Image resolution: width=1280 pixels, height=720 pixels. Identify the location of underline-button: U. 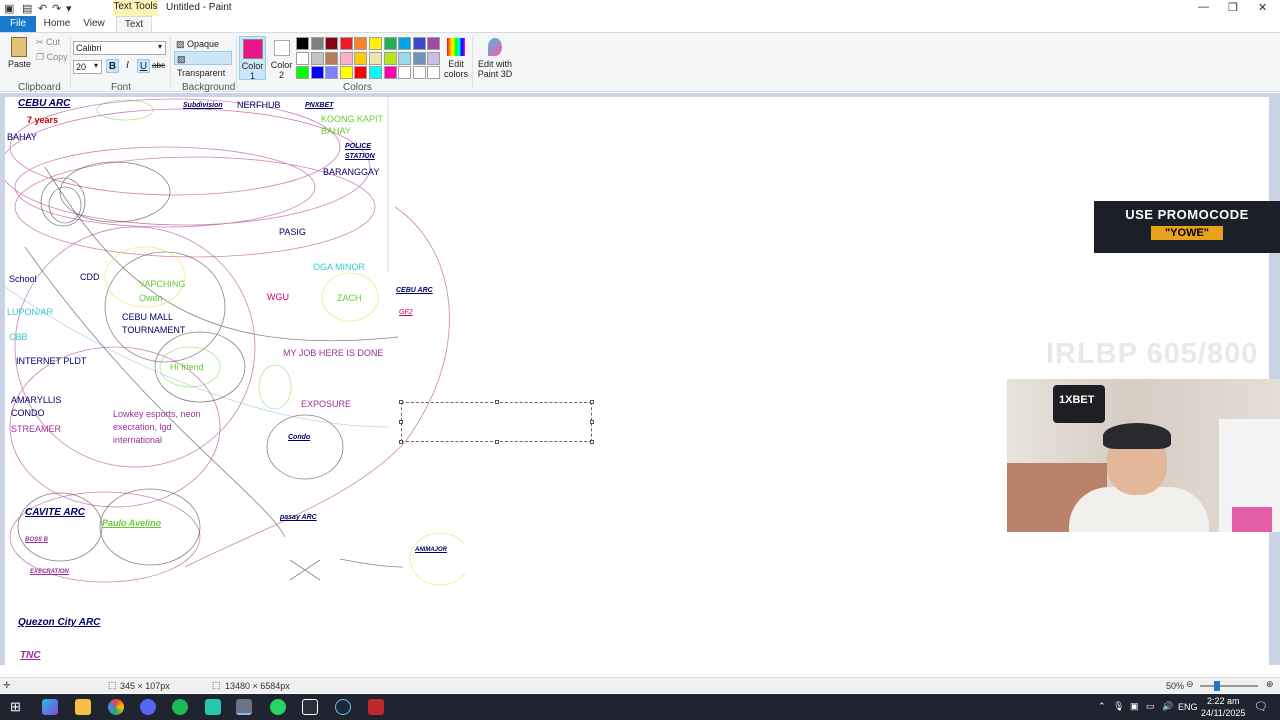
(143, 66).